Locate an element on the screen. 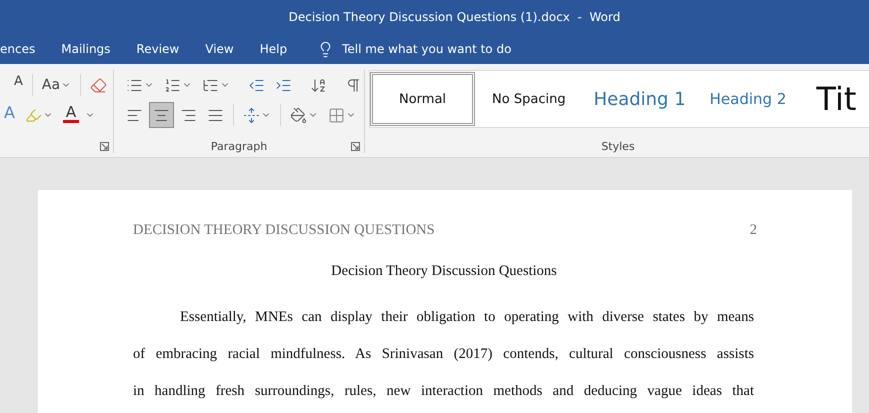 The image size is (869, 413). ribbon-tab: View is located at coordinates (219, 49).